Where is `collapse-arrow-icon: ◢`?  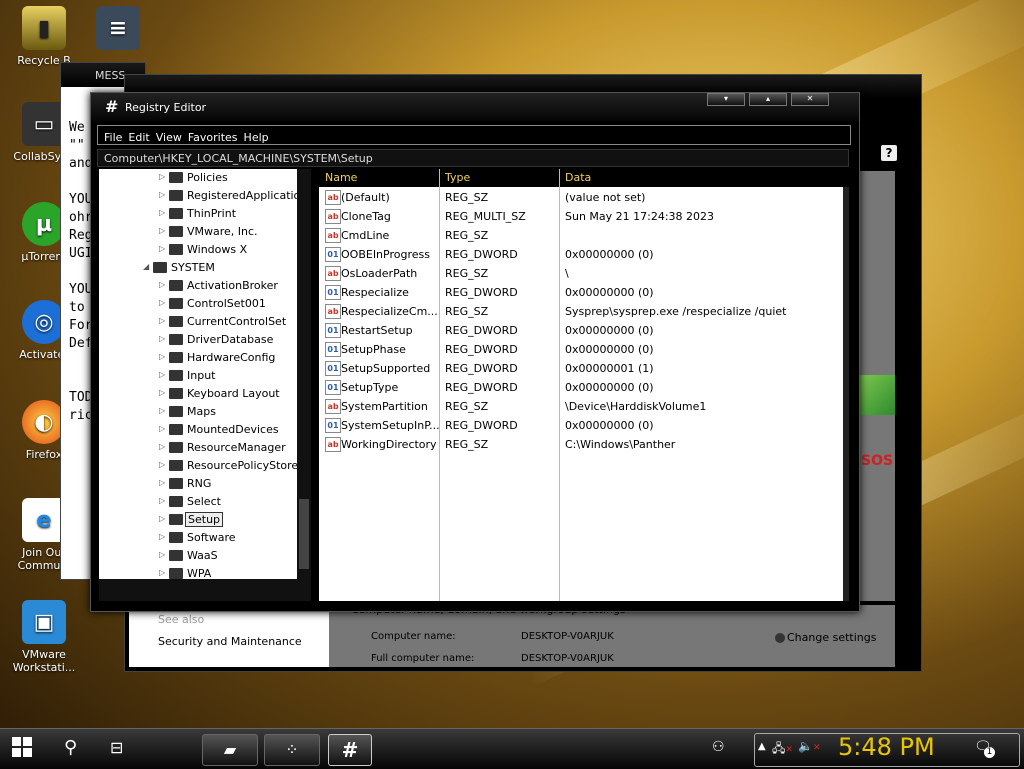
collapse-arrow-icon: ◢ is located at coordinates (146, 266).